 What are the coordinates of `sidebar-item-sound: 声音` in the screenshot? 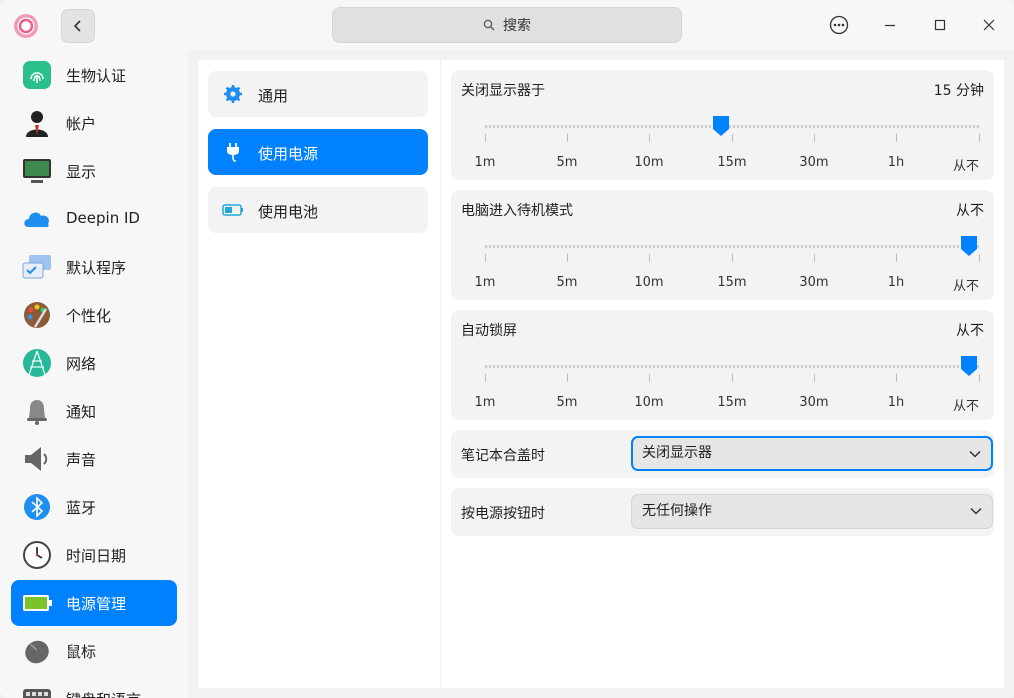 It's located at (94, 459).